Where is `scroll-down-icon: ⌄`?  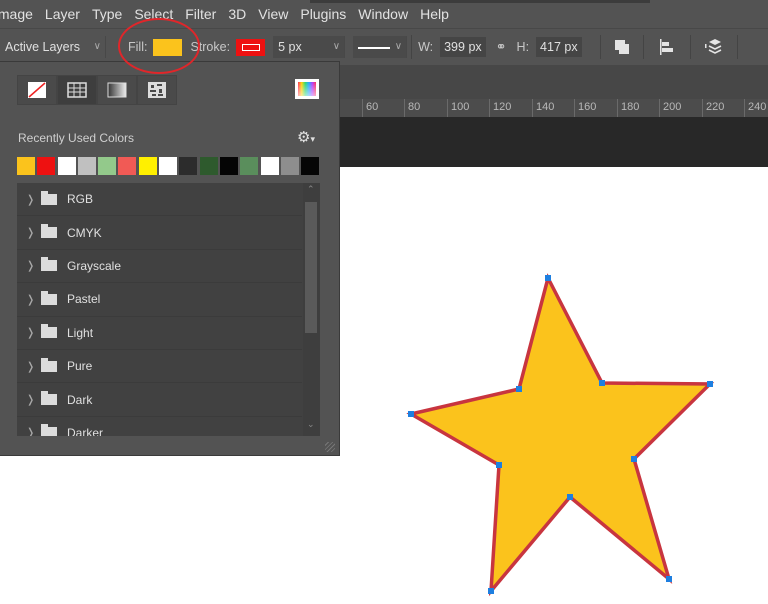 scroll-down-icon: ⌄ is located at coordinates (311, 424).